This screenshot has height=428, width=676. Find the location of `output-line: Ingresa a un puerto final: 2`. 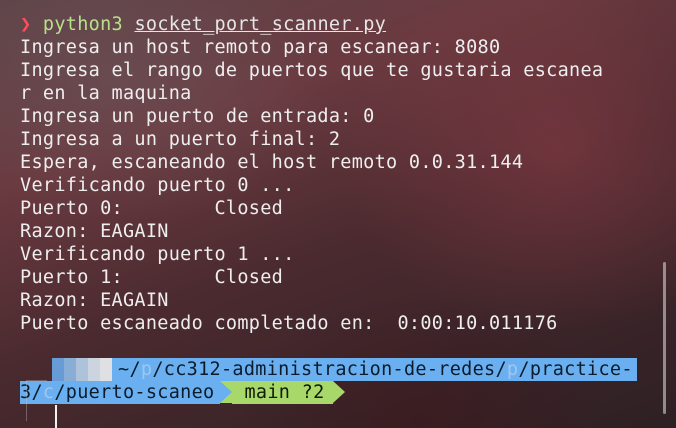

output-line: Ingresa a un puerto final: 2 is located at coordinates (180, 139).